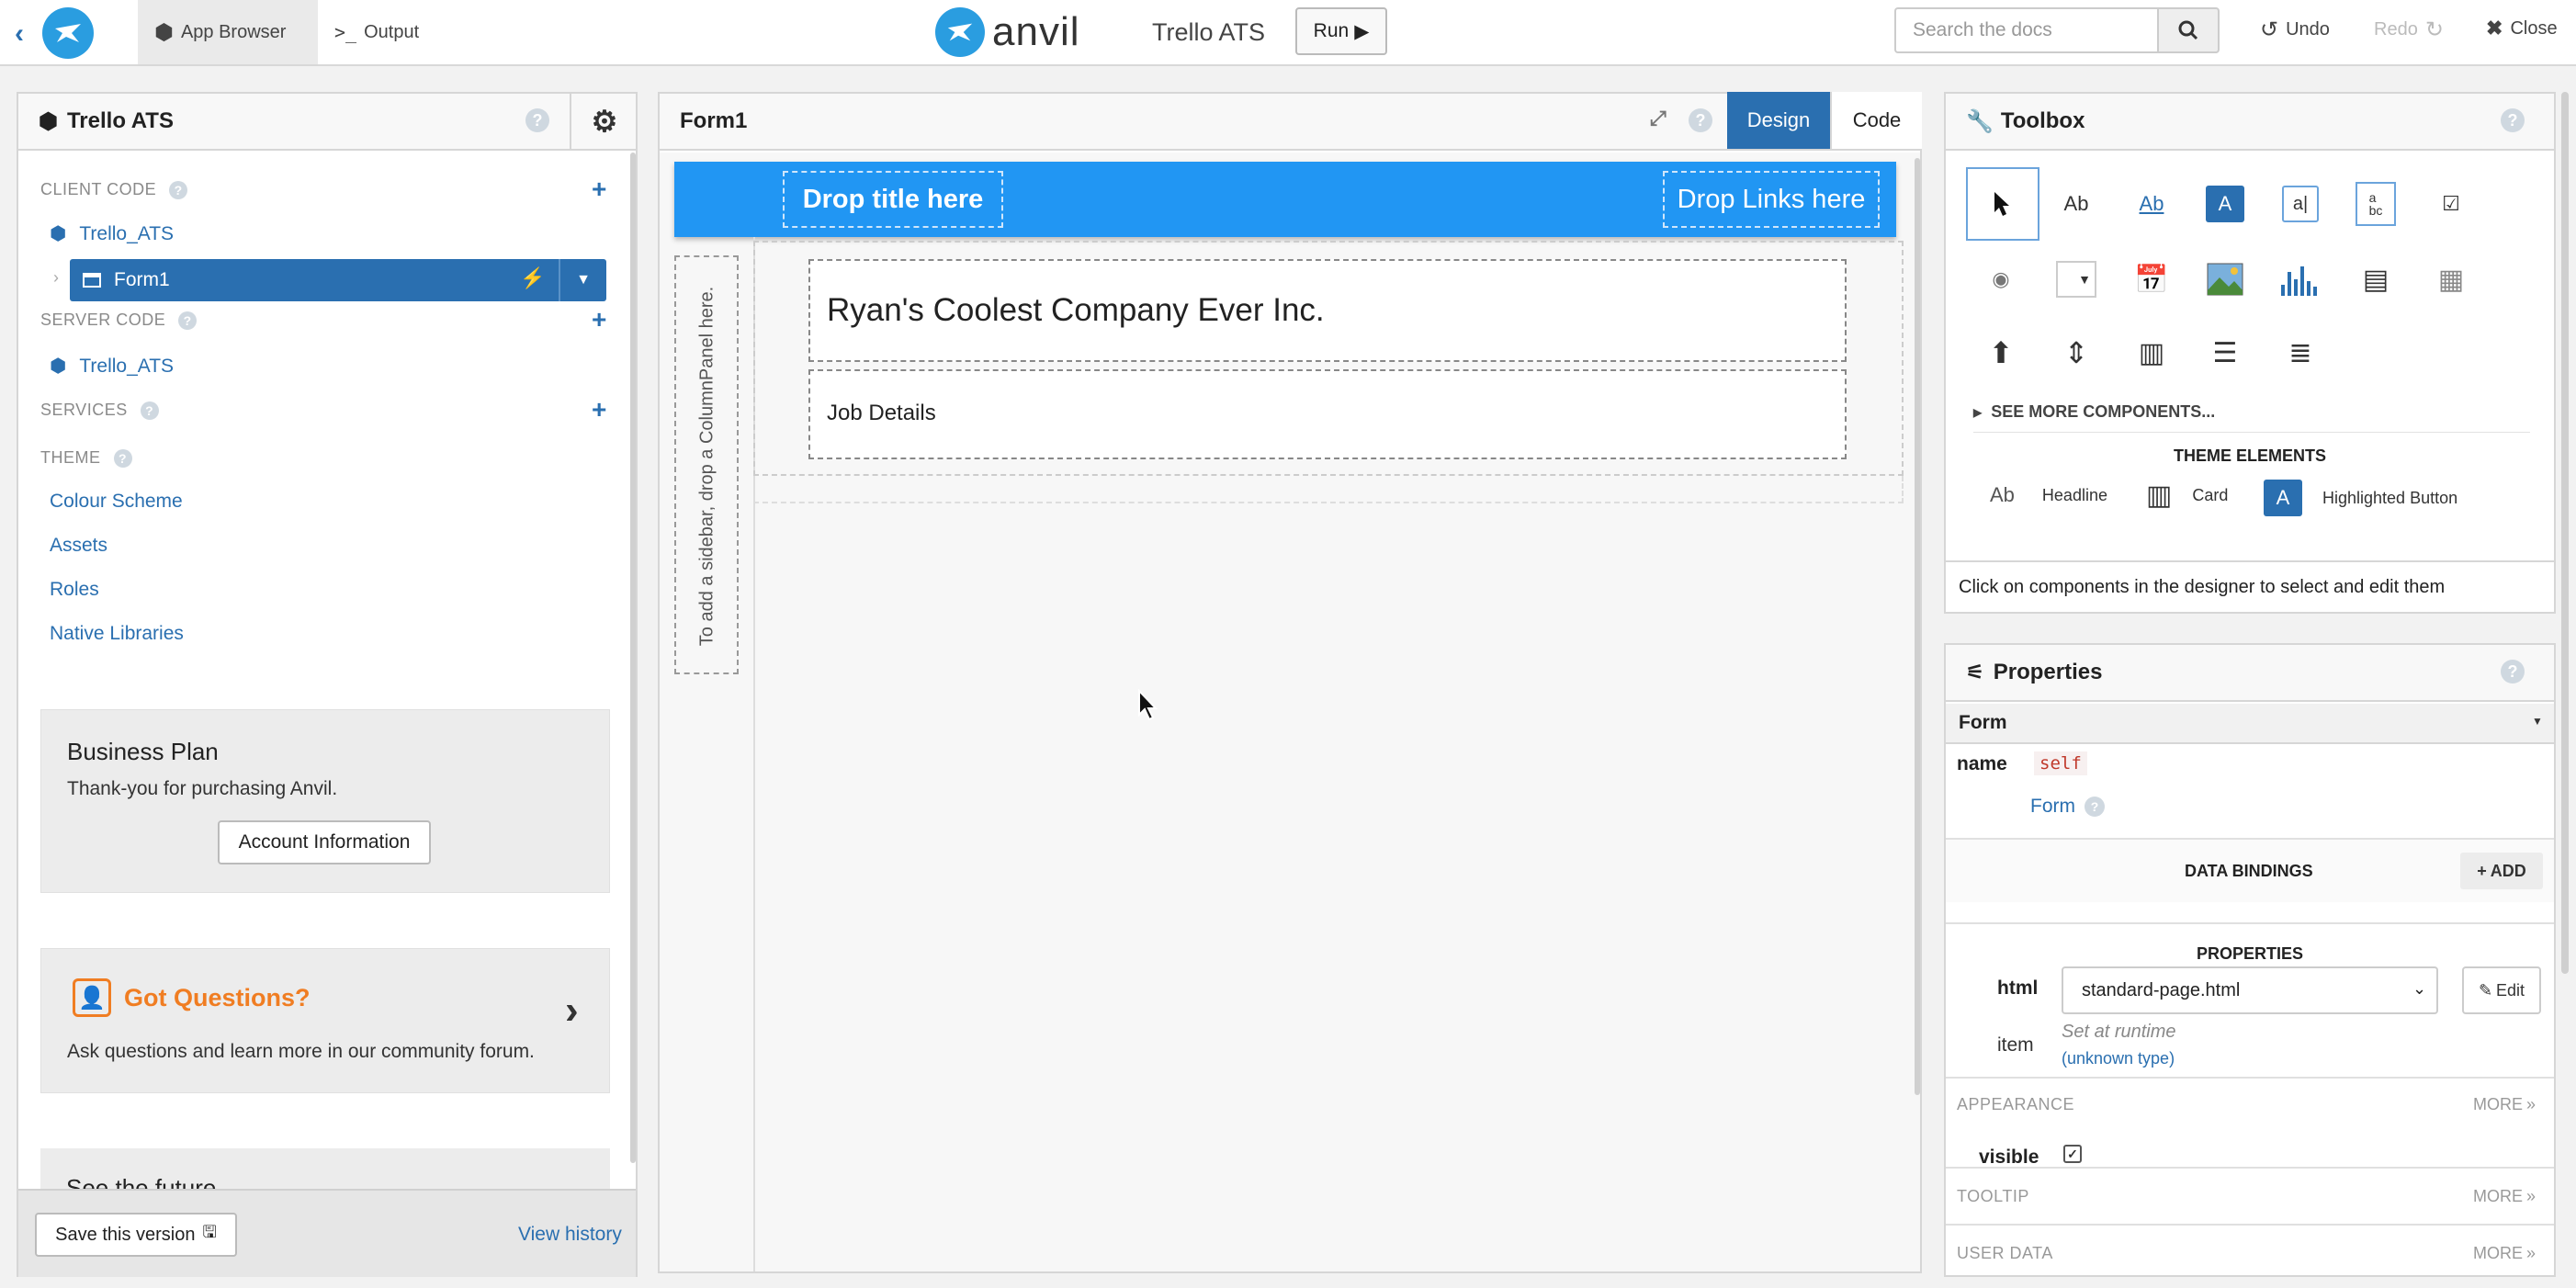  I want to click on user-data-section: USER DATA MORE », so click(2250, 1249).